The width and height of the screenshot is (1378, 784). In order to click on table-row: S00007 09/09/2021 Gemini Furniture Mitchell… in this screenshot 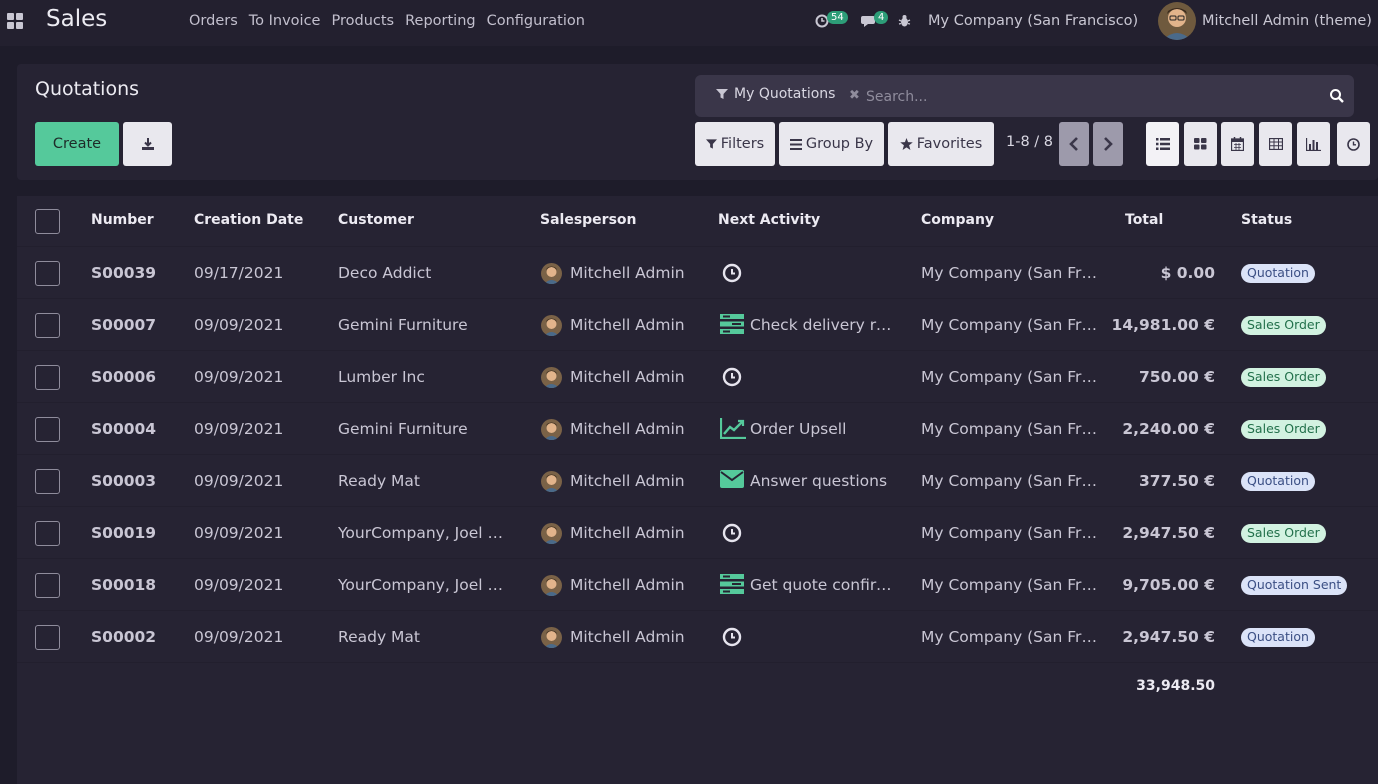, I will do `click(697, 325)`.